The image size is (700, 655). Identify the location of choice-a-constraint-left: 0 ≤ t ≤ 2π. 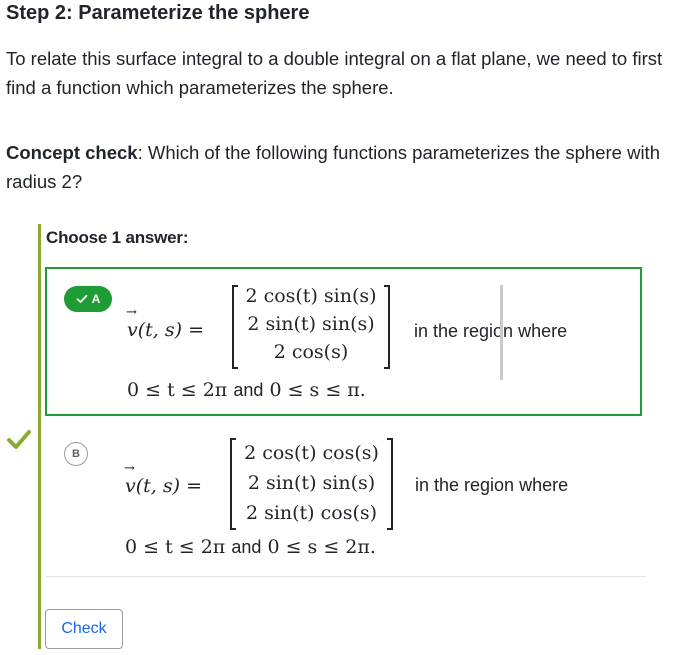
(177, 390).